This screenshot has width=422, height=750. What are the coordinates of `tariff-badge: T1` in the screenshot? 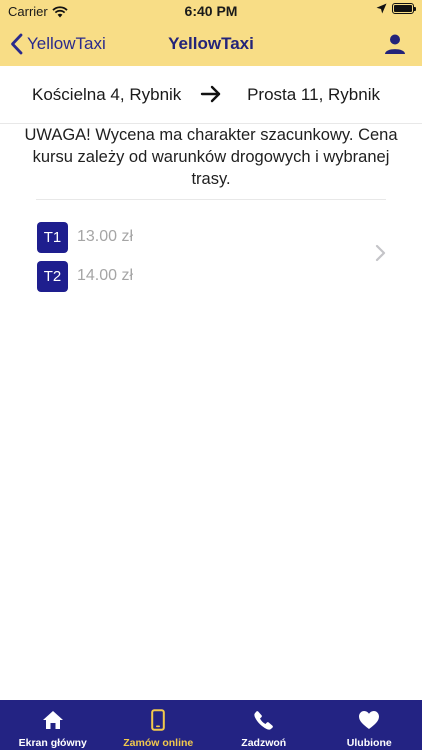 It's located at (52, 237).